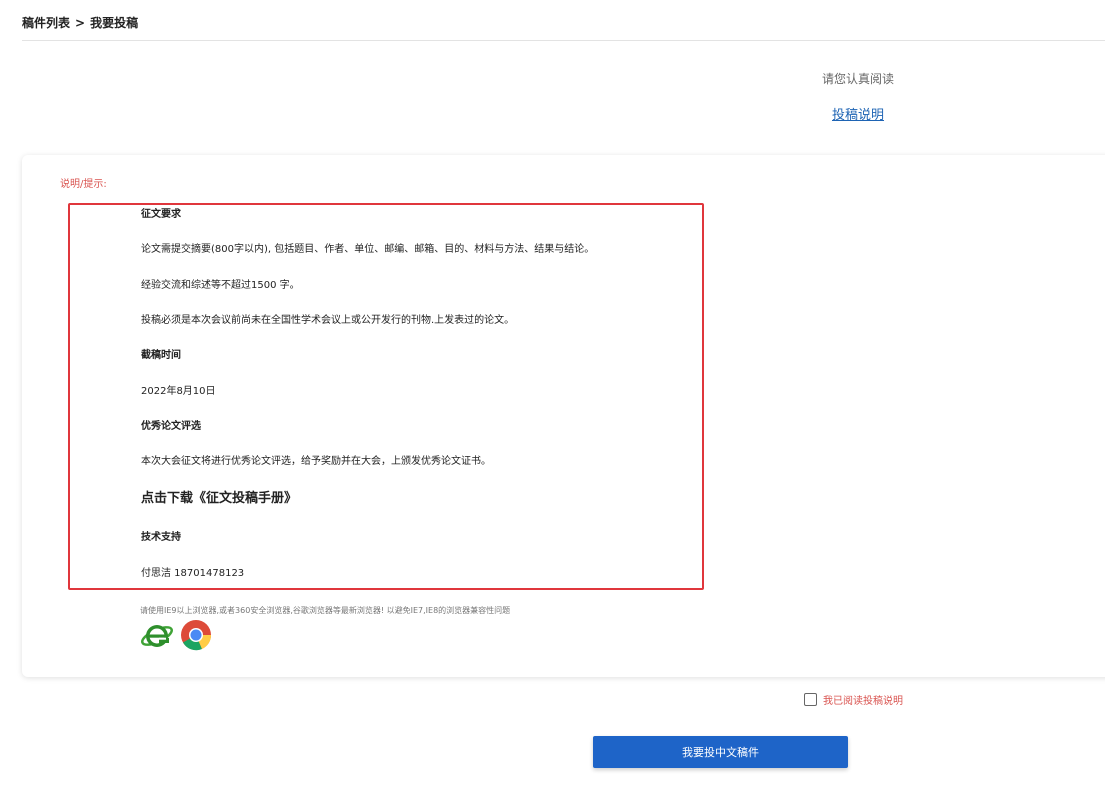 The image size is (1105, 805). I want to click on heading-deadline: 截稿时间, so click(161, 355).